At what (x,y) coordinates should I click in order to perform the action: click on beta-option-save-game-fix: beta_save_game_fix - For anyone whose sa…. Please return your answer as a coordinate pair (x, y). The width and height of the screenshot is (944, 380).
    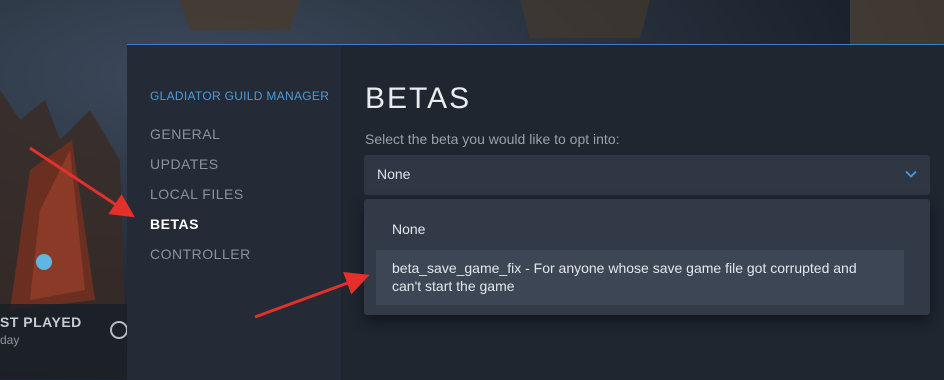
    Looking at the image, I should click on (640, 277).